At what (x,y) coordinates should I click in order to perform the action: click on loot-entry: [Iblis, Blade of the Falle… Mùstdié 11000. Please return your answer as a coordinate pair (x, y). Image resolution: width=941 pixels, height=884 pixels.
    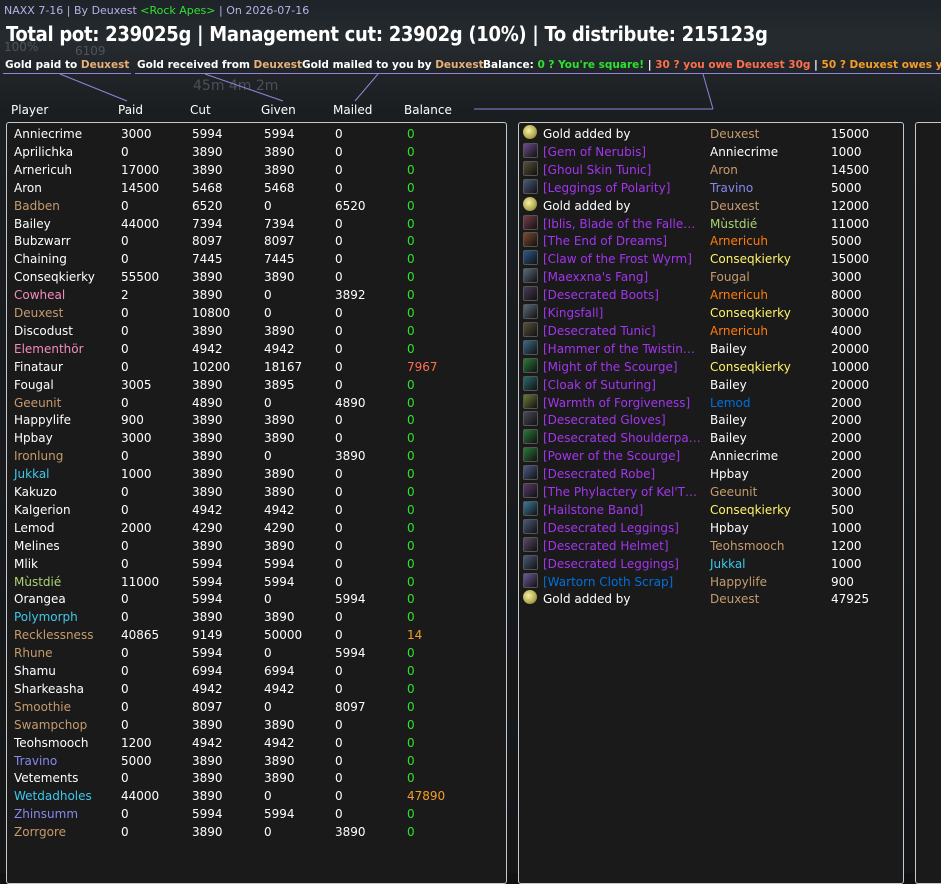
    Looking at the image, I should click on (709, 223).